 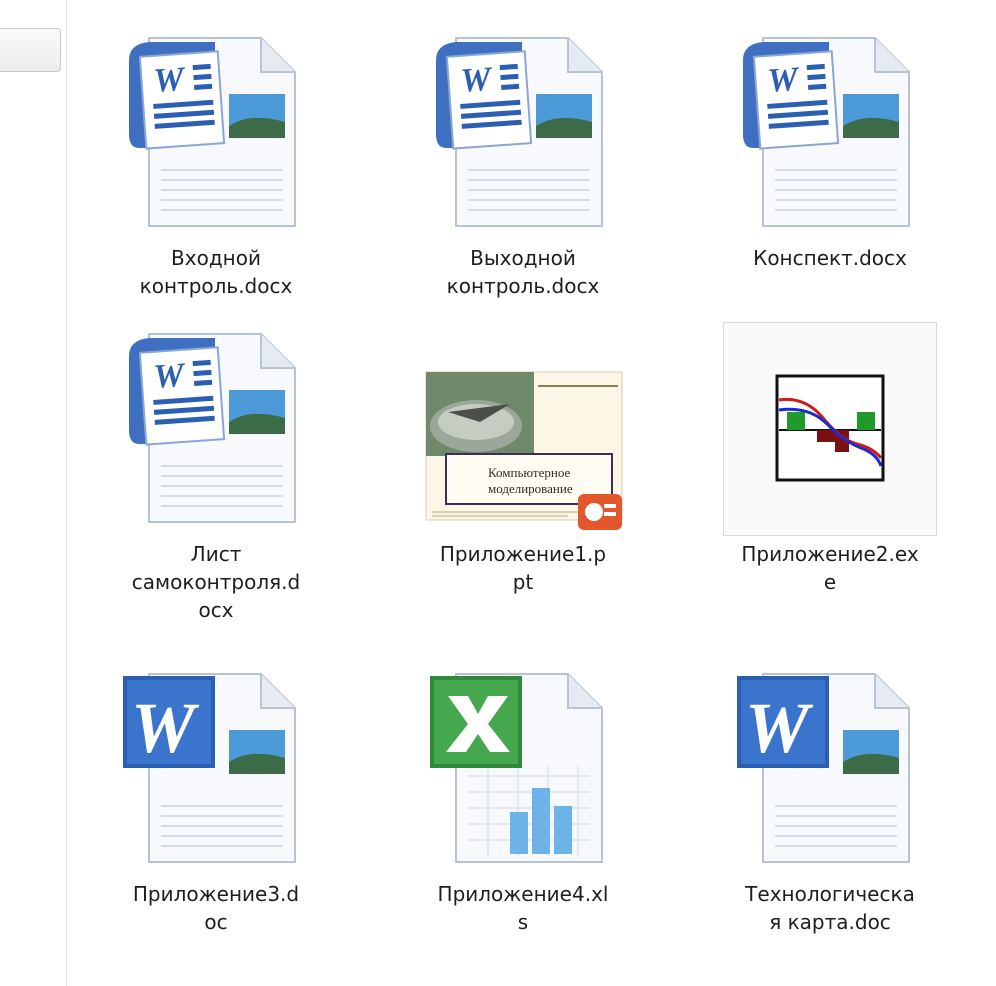 I want to click on file-name: Выходной контроль.docx, so click(x=523, y=272).